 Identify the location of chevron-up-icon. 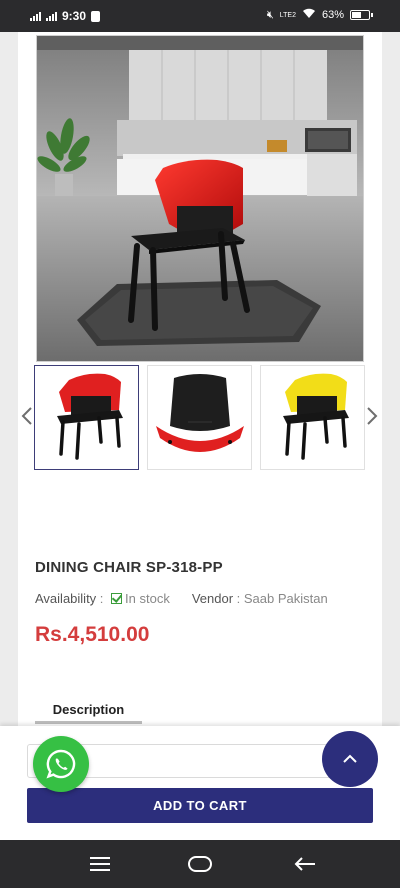
(350, 758).